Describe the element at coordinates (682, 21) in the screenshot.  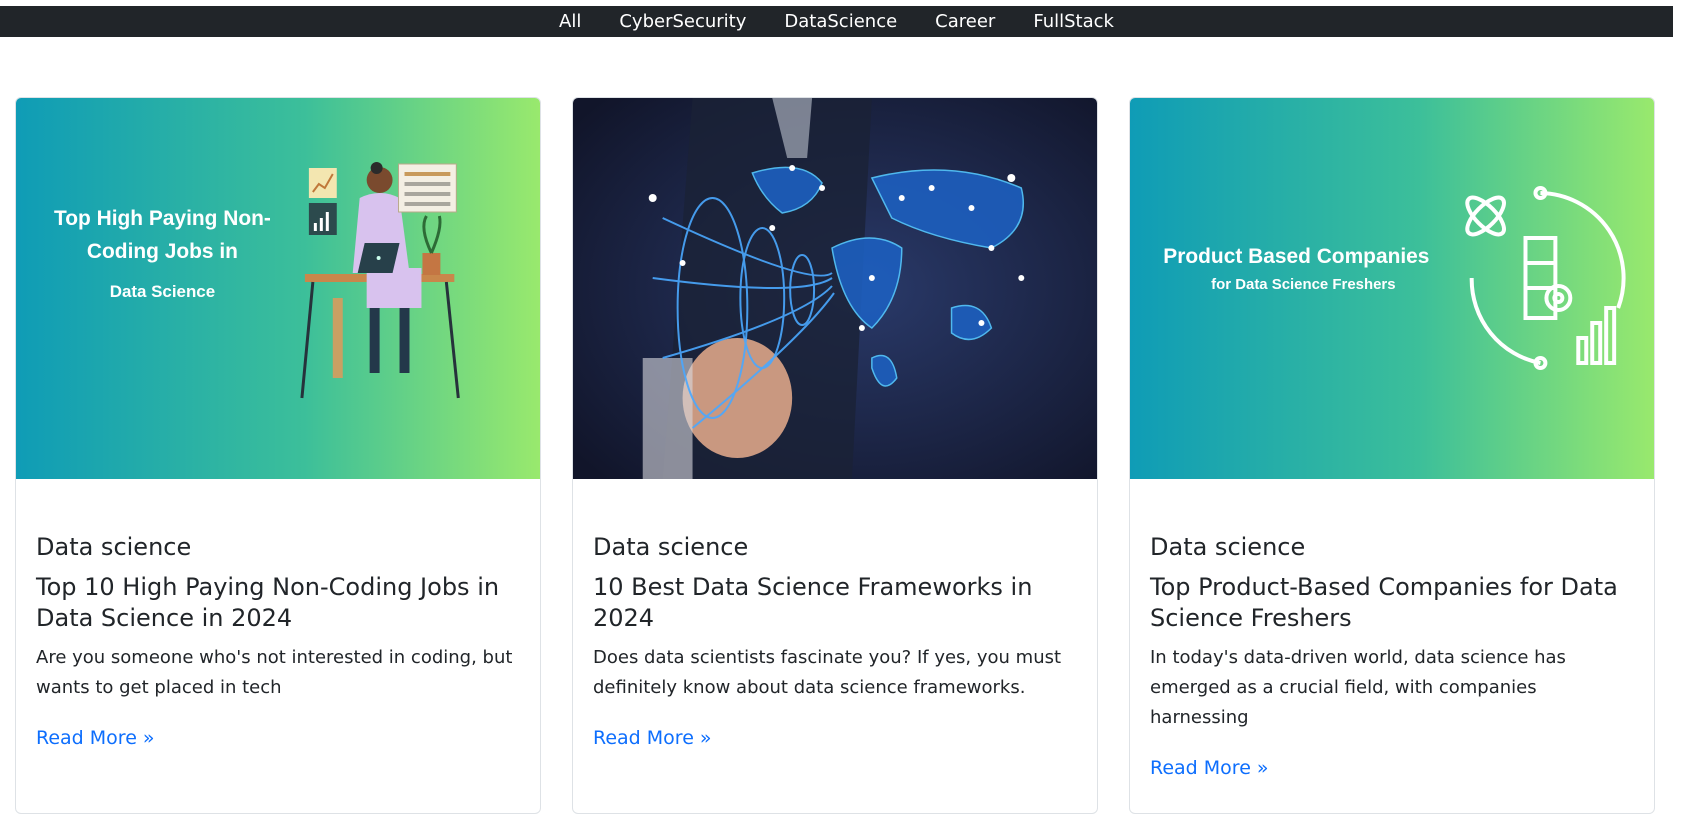
I see `nav-item-cybersecurity: CyberSecurity` at that location.